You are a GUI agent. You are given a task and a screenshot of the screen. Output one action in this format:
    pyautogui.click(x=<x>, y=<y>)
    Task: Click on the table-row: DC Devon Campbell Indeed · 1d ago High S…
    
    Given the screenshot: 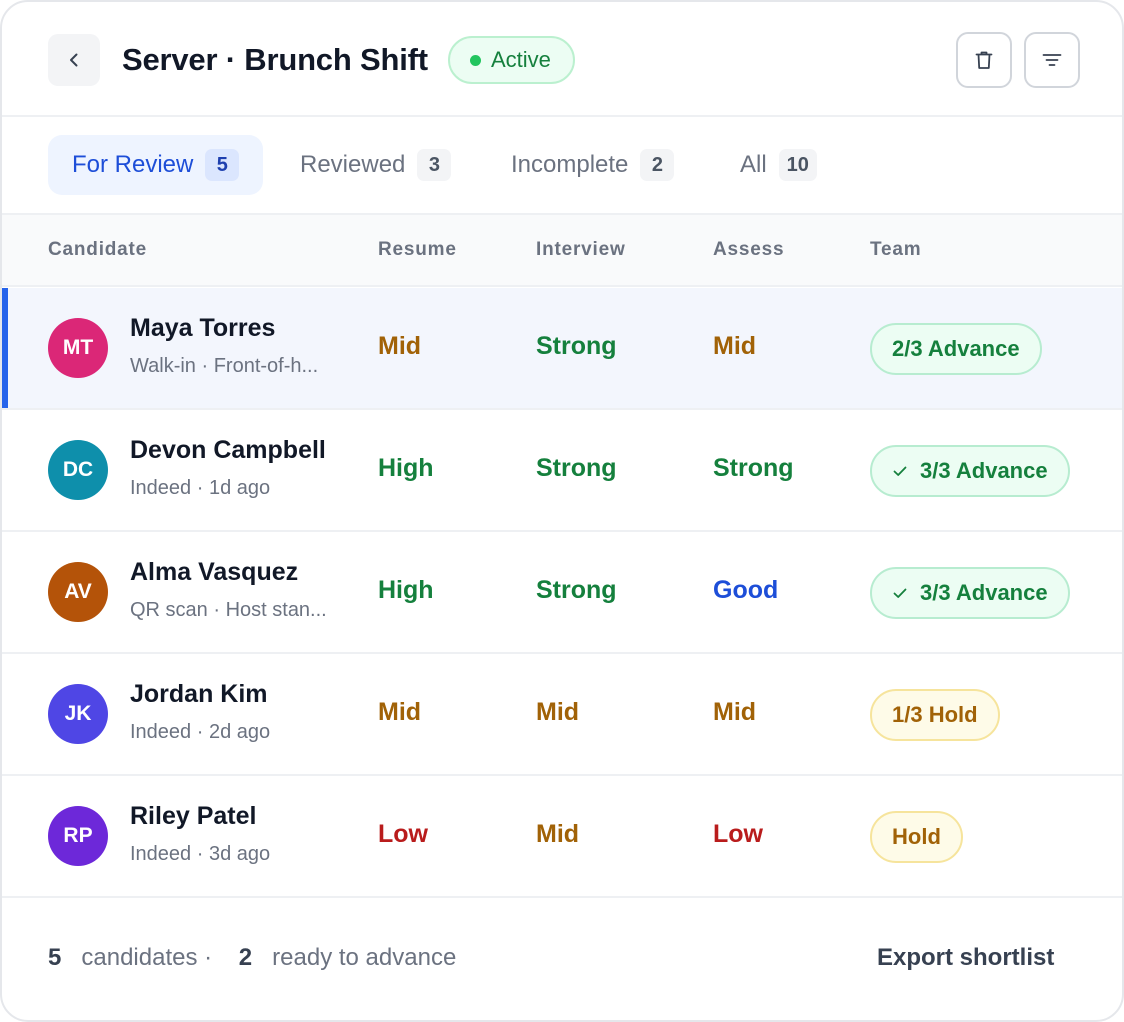 What is the action you would take?
    pyautogui.click(x=562, y=471)
    